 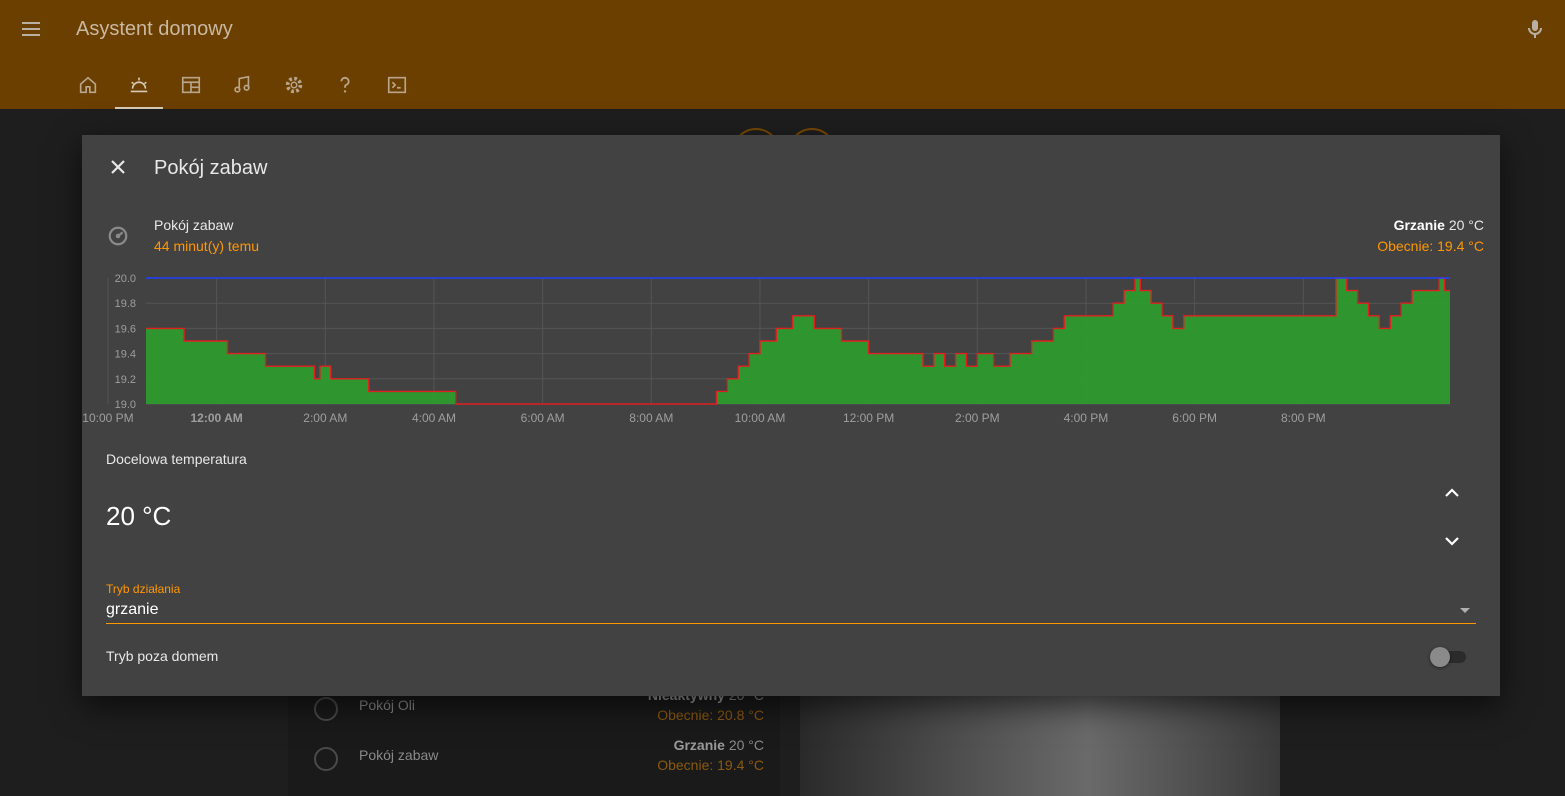 I want to click on toggle-thumb, so click(x=1440, y=657).